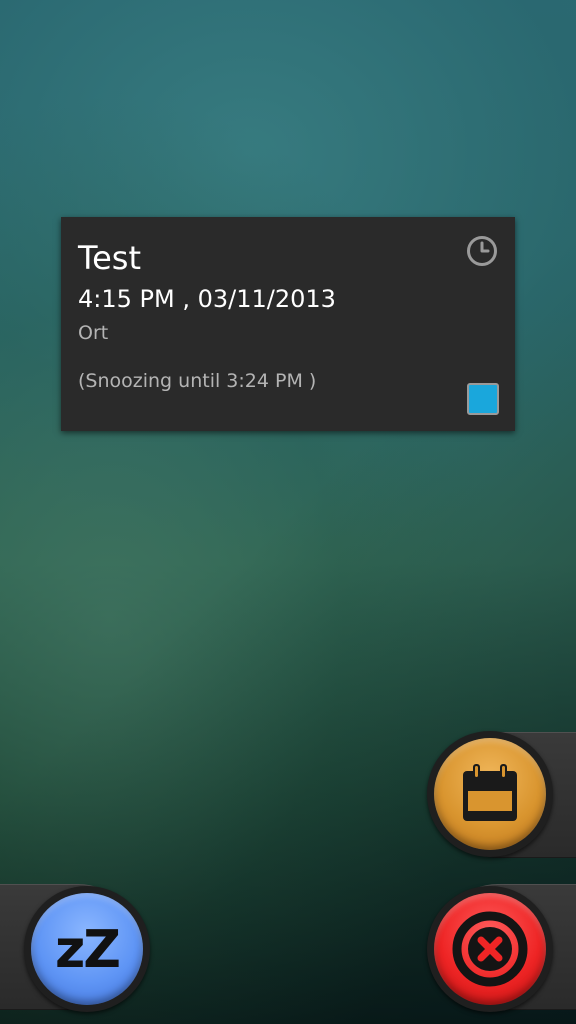 This screenshot has height=1024, width=576. What do you see at coordinates (207, 299) in the screenshot?
I see `reminder-datetime: 4:15 PM , 03/11/2013` at bounding box center [207, 299].